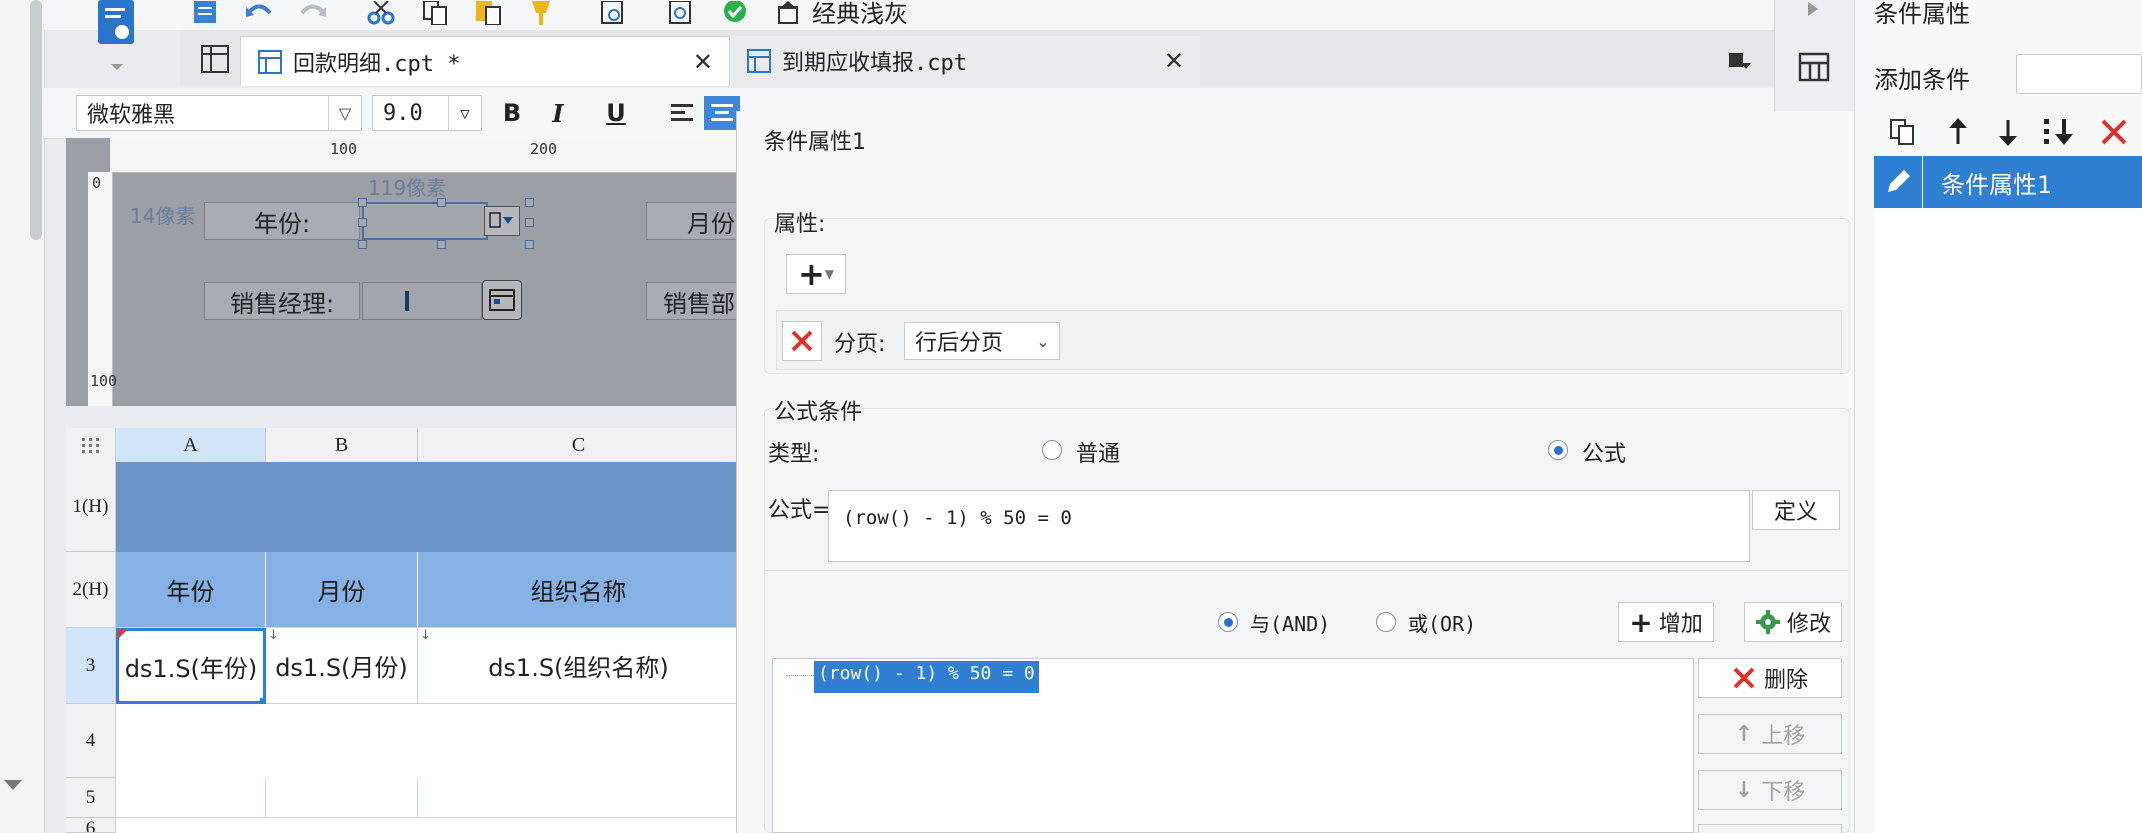 This screenshot has height=833, width=2142. What do you see at coordinates (131, 115) in the screenshot?
I see `font-family-value: 微软雅黑` at bounding box center [131, 115].